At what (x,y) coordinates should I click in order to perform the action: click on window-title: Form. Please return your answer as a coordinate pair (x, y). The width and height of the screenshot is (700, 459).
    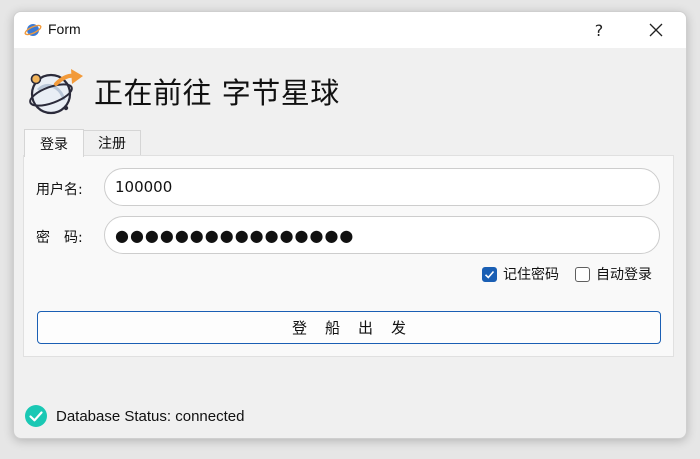
    Looking at the image, I should click on (64, 29).